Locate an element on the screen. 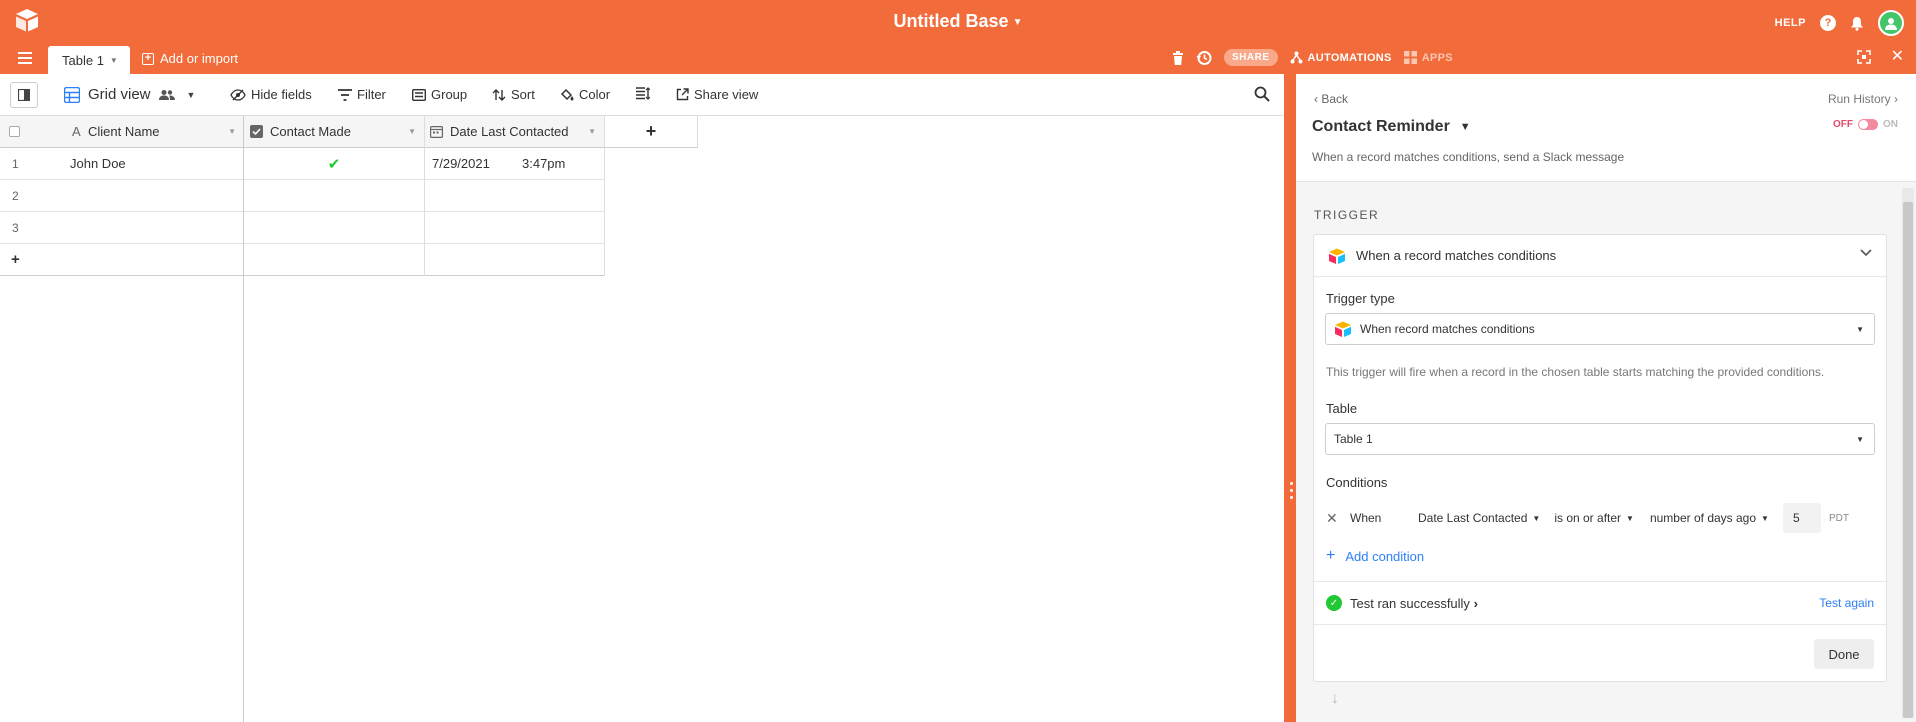 Image resolution: width=1916 pixels, height=722 pixels. base-title: Untitled Base is located at coordinates (951, 21).